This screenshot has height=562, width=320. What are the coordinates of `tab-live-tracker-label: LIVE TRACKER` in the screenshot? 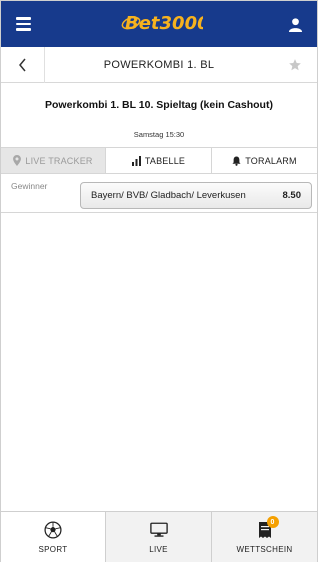 It's located at (59, 160).